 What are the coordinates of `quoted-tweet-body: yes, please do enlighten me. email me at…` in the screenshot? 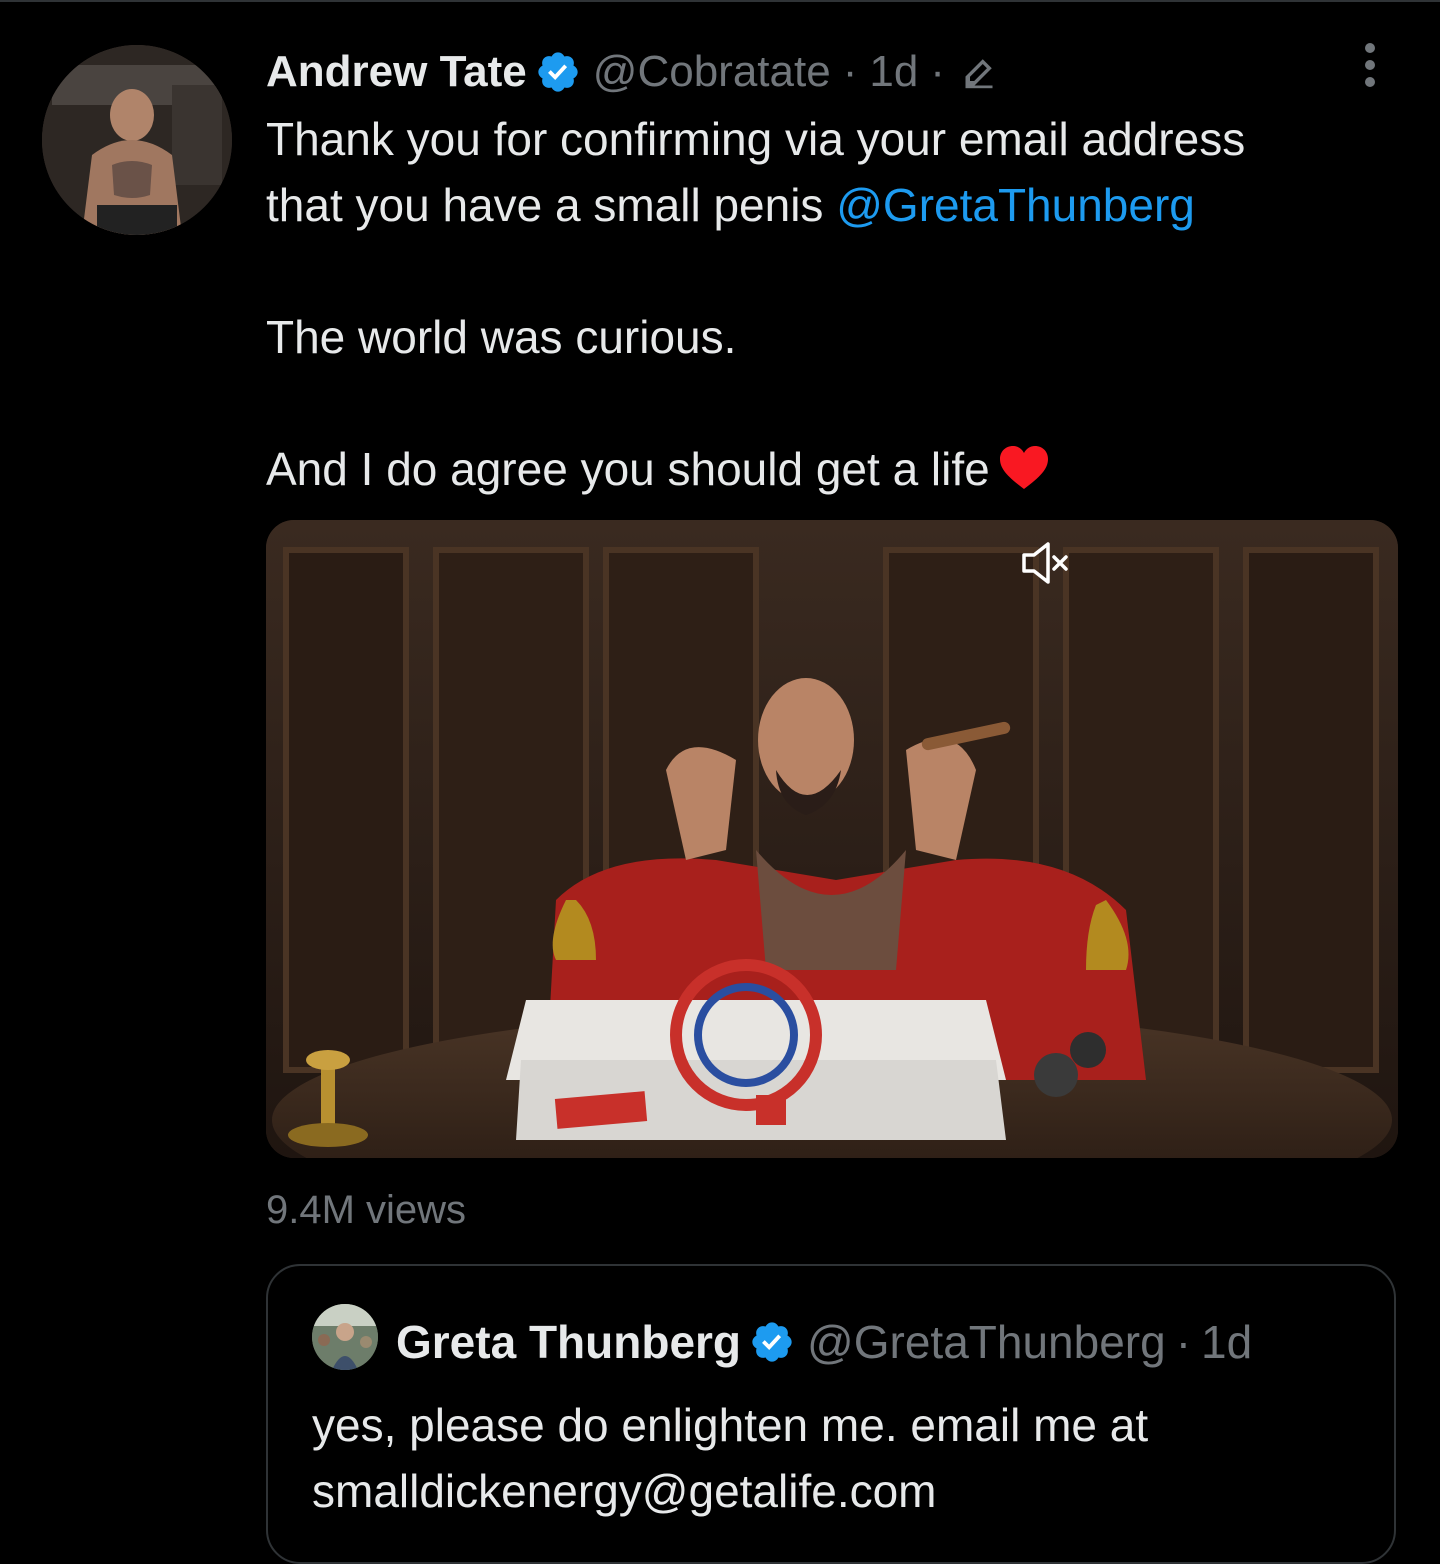 It's located at (842, 1458).